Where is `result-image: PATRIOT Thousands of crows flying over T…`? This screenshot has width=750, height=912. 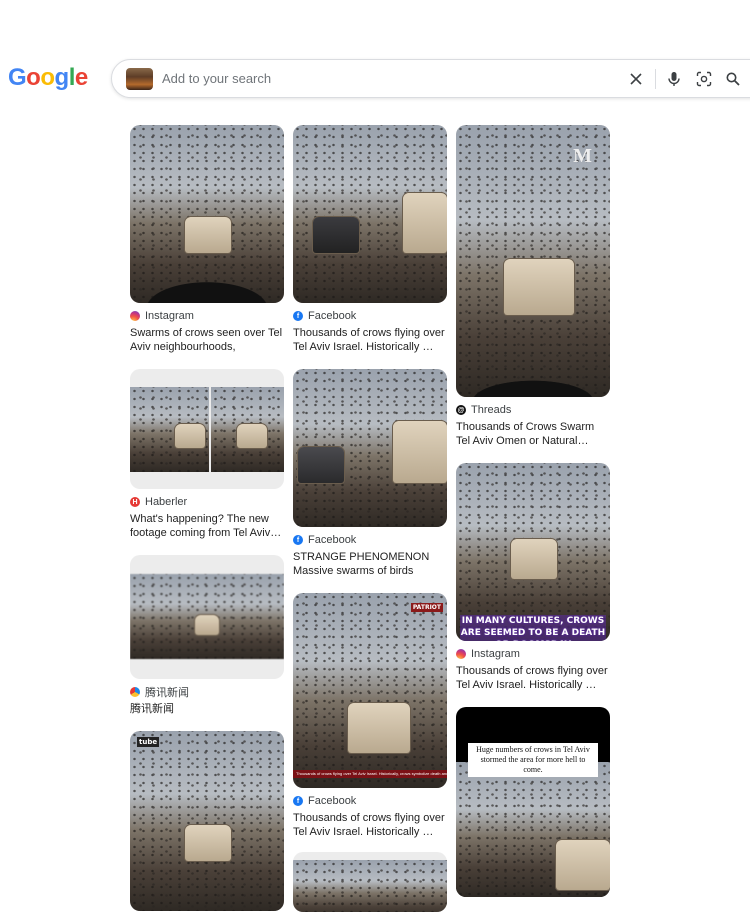 result-image: PATRIOT Thousands of crows flying over T… is located at coordinates (370, 690).